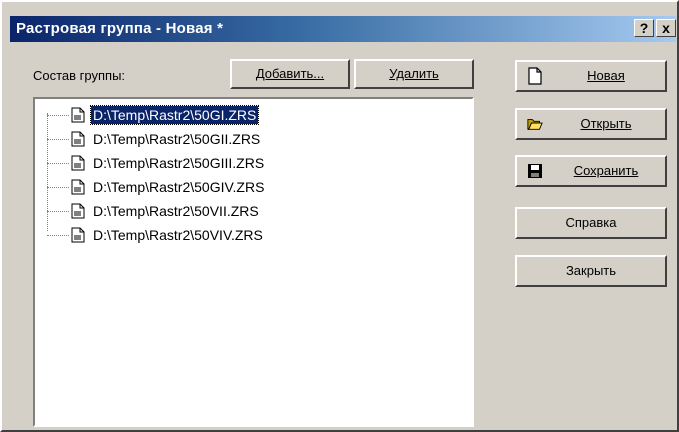 This screenshot has width=679, height=432. Describe the element at coordinates (179, 163) in the screenshot. I see `file-path: D:\Temp\Rastr2\50GIII.ZRS` at that location.